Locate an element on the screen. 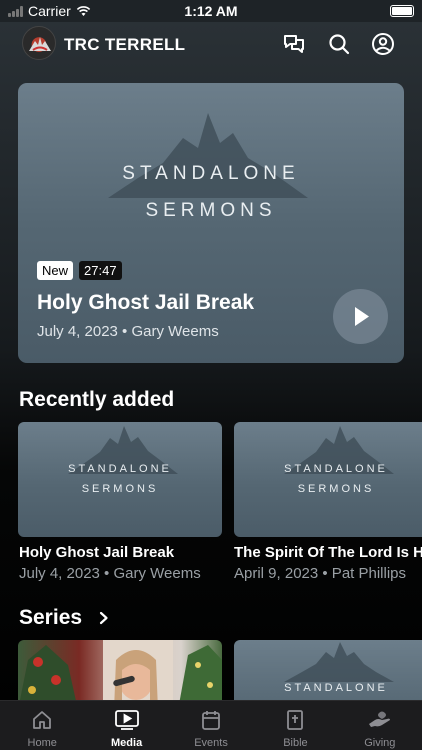 This screenshot has height=750, width=422. tab-label: Events is located at coordinates (211, 743).